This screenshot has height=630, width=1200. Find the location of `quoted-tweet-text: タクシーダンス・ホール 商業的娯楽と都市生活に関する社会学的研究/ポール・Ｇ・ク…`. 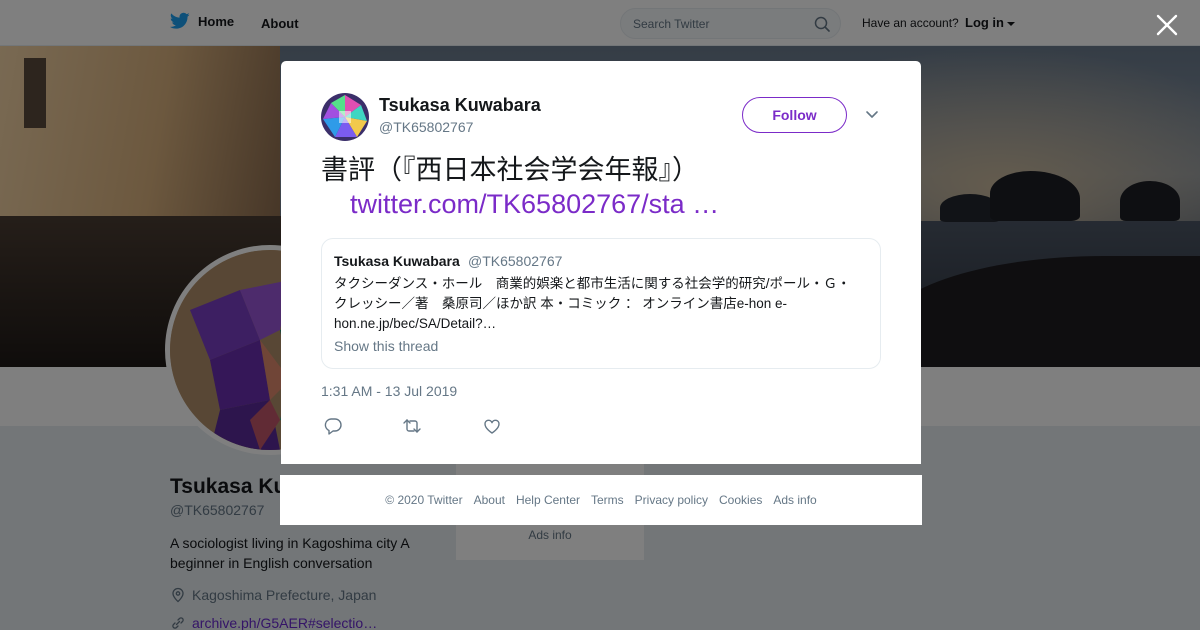

quoted-tweet-text: タクシーダンス・ホール 商業的娯楽と都市生活に関する社会学的研究/ポール・Ｇ・ク… is located at coordinates (592, 303).